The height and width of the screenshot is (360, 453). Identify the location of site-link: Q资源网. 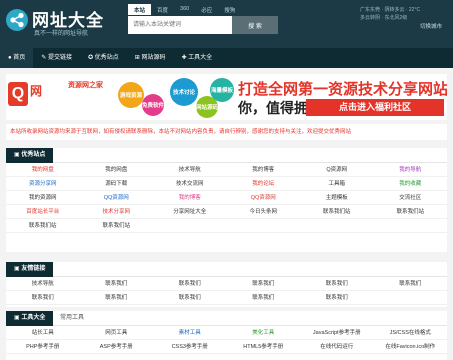
(337, 170).